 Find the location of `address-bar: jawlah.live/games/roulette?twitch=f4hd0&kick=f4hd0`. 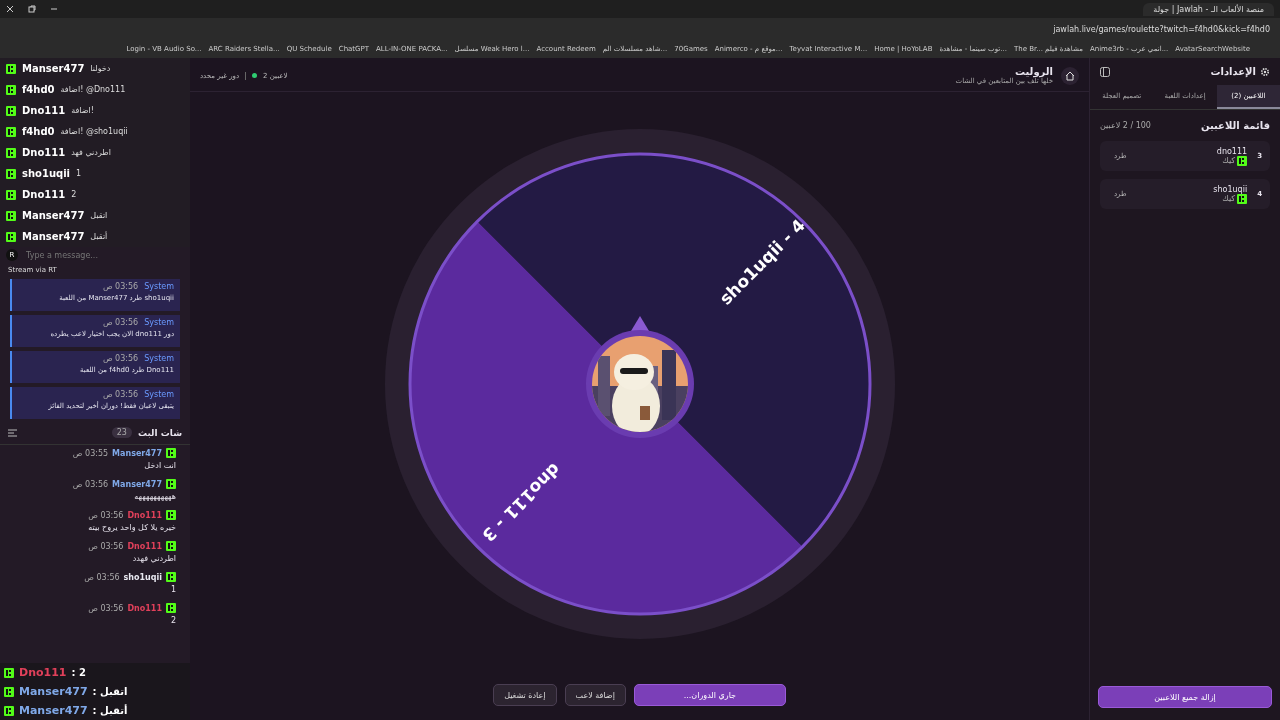

address-bar: jawlah.live/games/roulette?twitch=f4hd0&kick=f4hd0 is located at coordinates (1161, 29).